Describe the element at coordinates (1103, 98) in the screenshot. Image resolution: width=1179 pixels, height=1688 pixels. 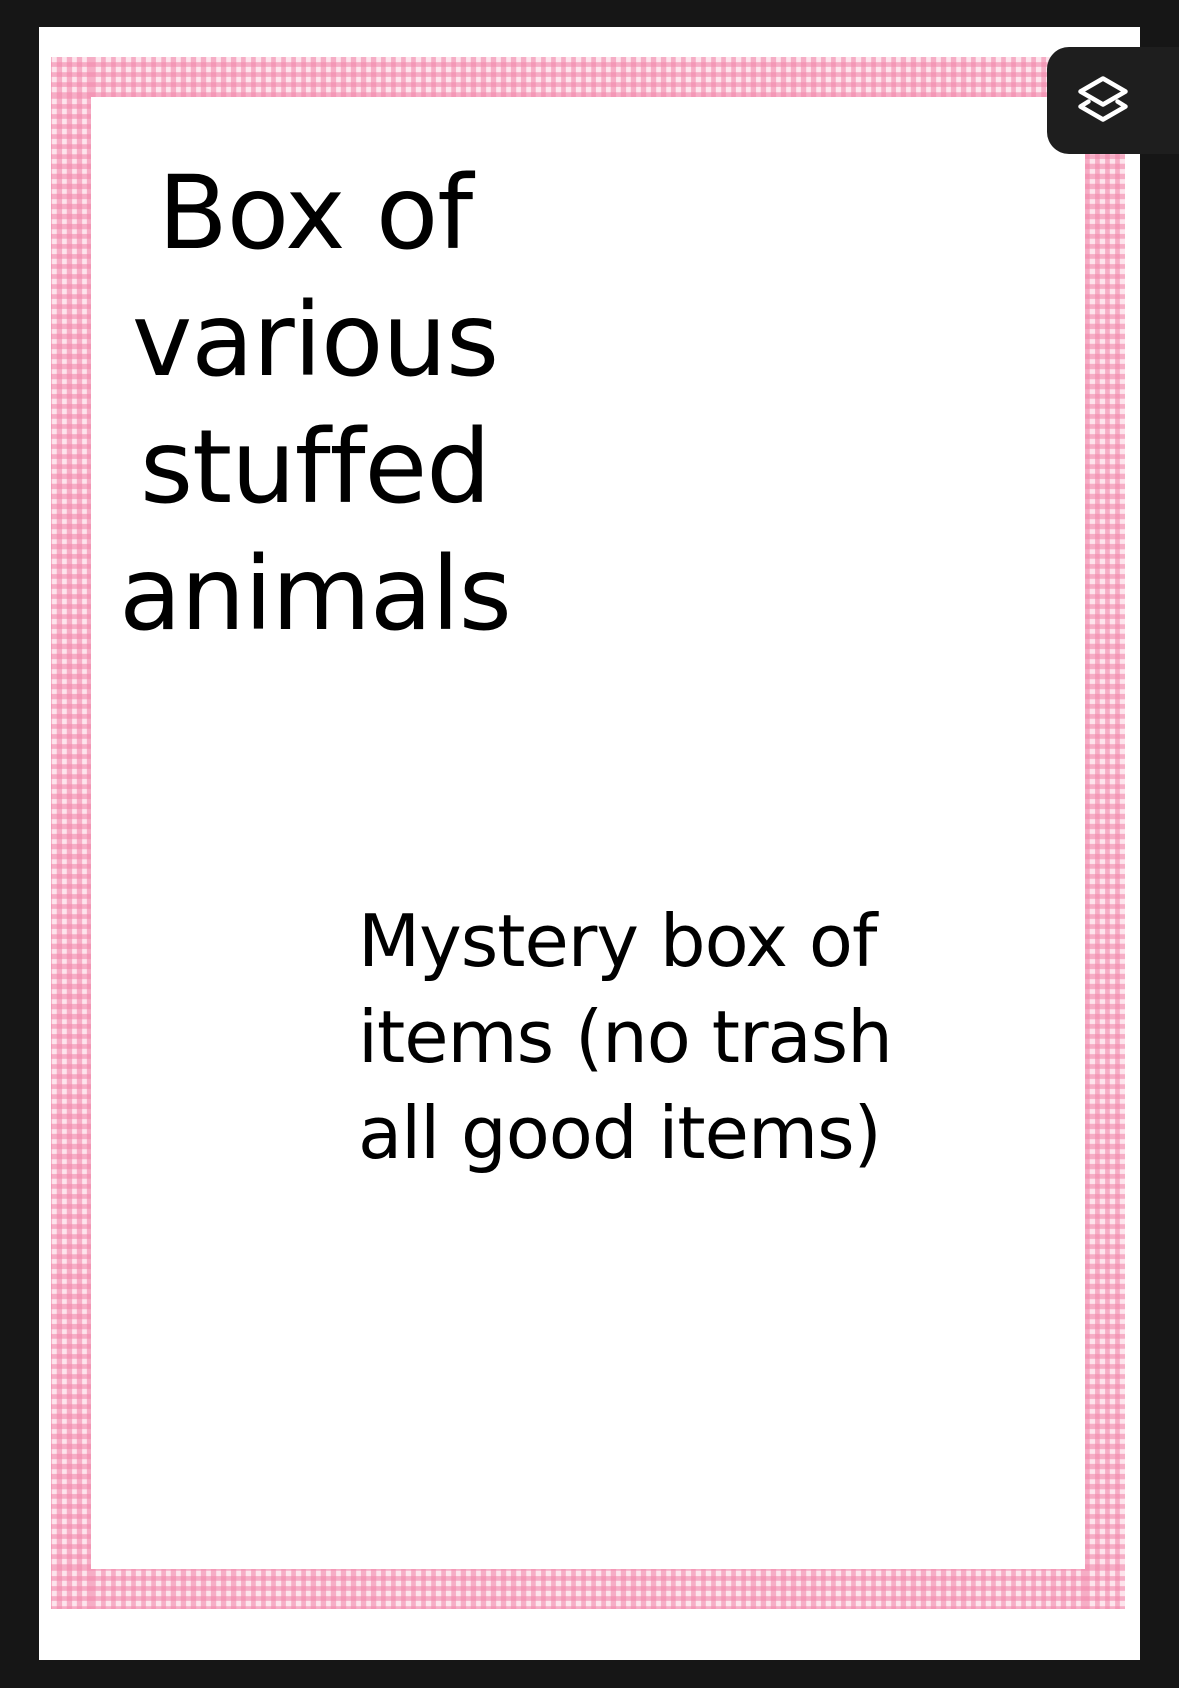
I see `layers-icon` at that location.